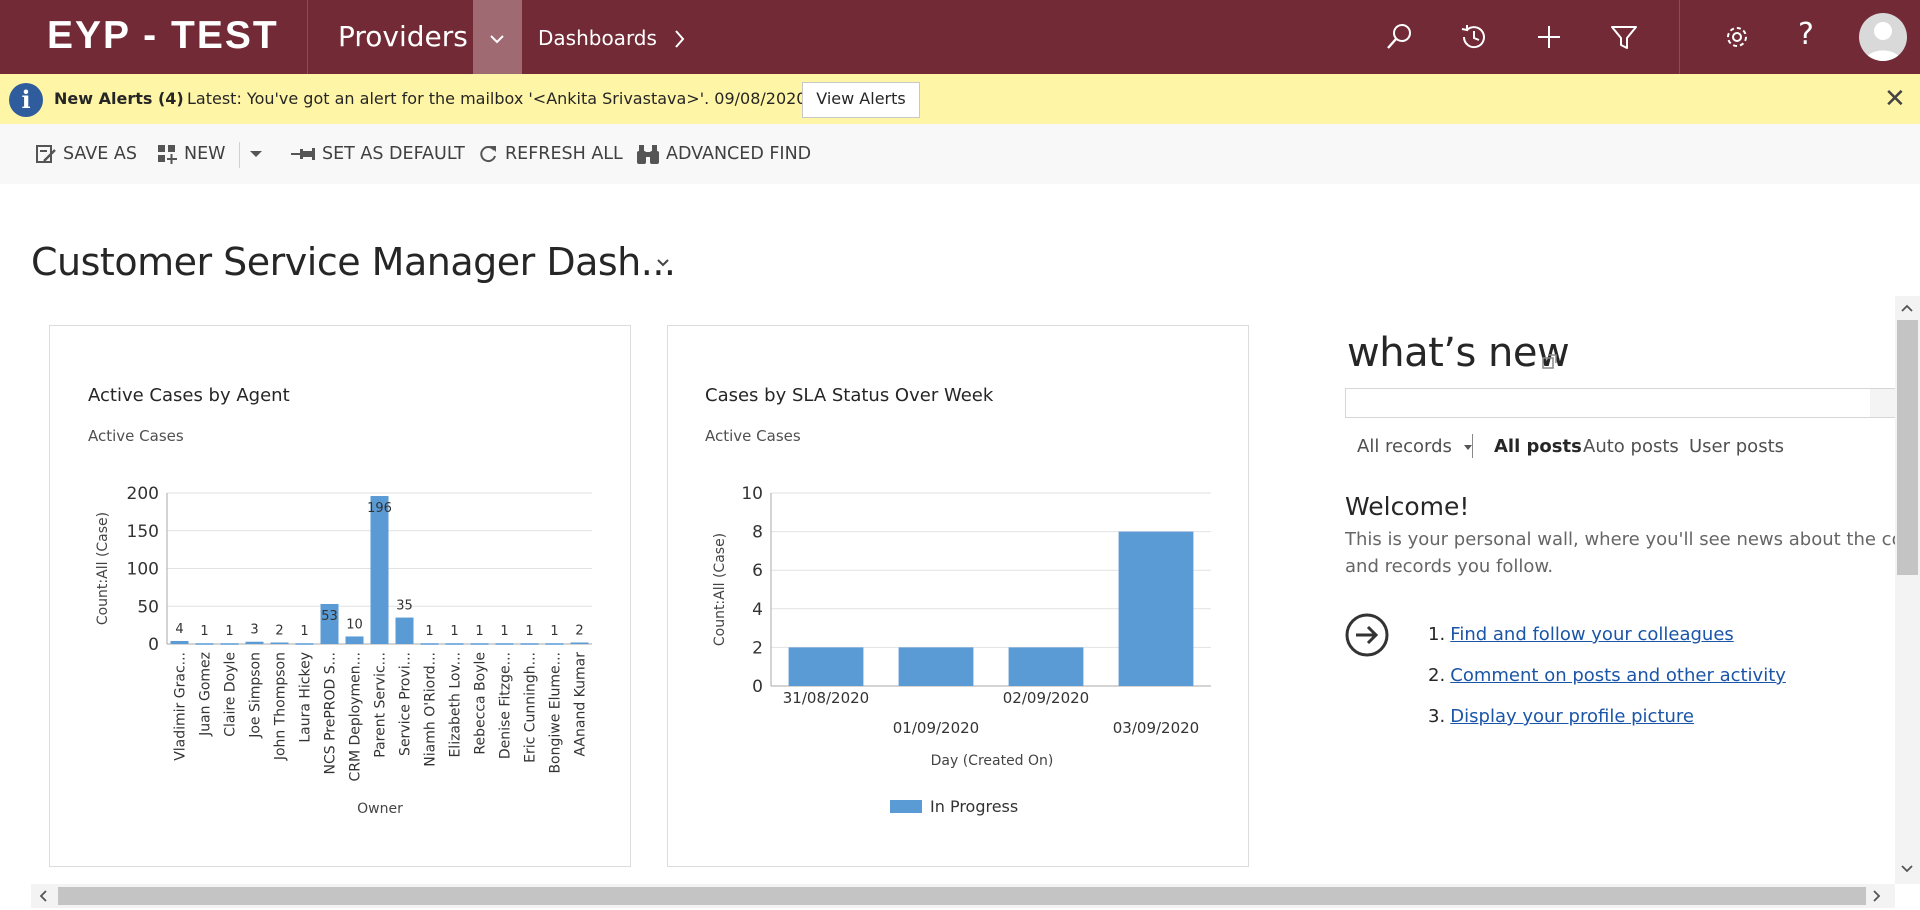 The height and width of the screenshot is (910, 1920). Describe the element at coordinates (680, 39) in the screenshot. I see `chevron-right-icon` at that location.